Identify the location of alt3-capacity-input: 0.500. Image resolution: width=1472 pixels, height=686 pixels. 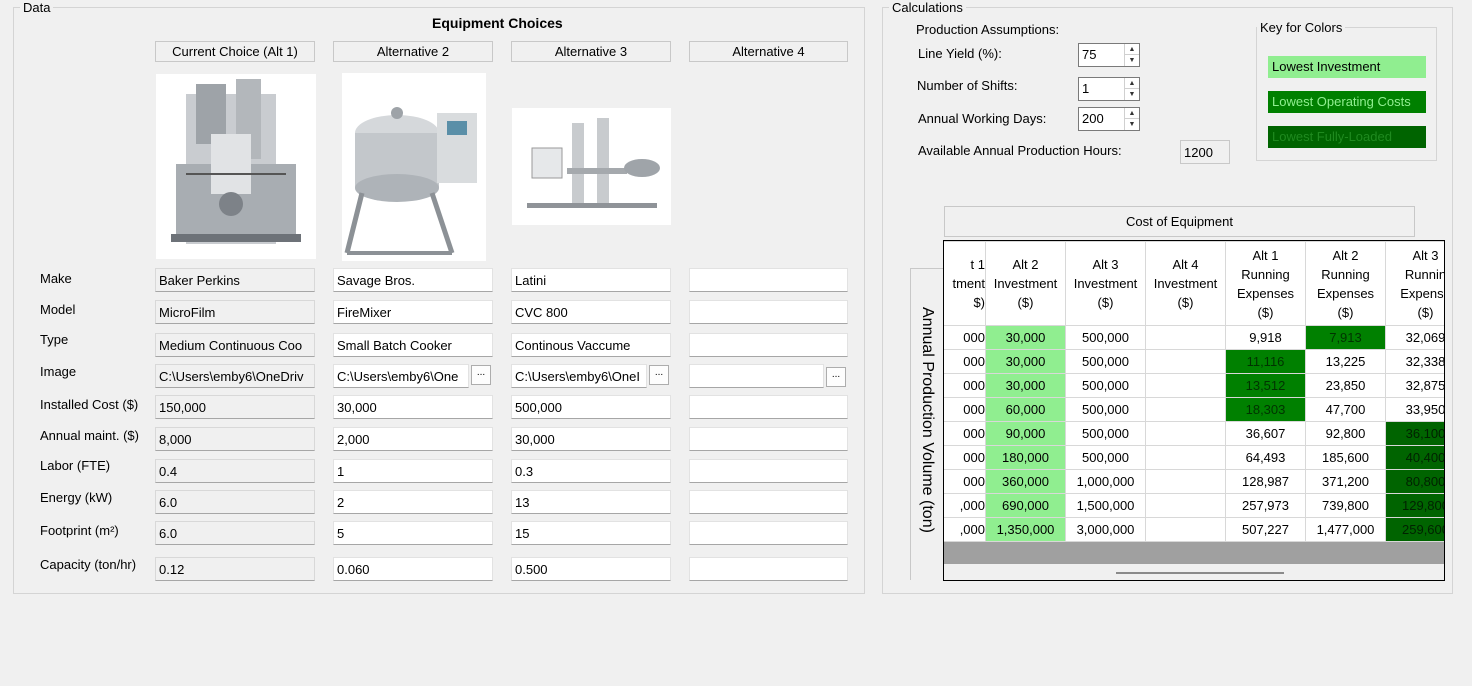
(591, 569).